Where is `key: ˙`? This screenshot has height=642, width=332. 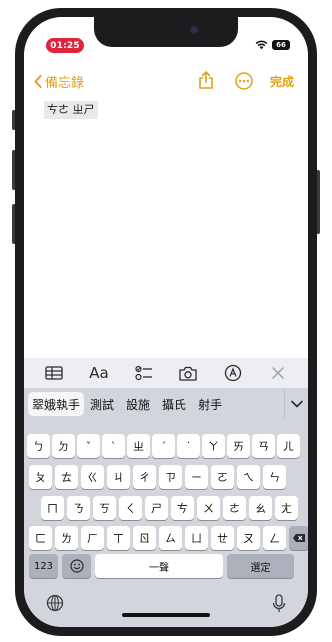
key: ˙ is located at coordinates (188, 446).